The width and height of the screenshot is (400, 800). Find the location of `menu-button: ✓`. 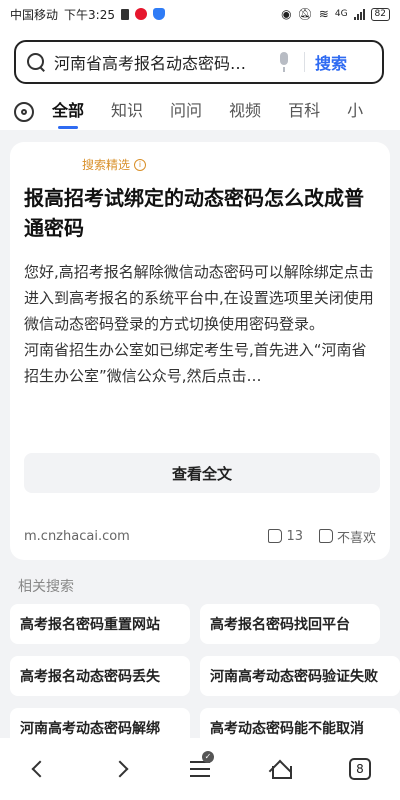

menu-button: ✓ is located at coordinates (200, 769).